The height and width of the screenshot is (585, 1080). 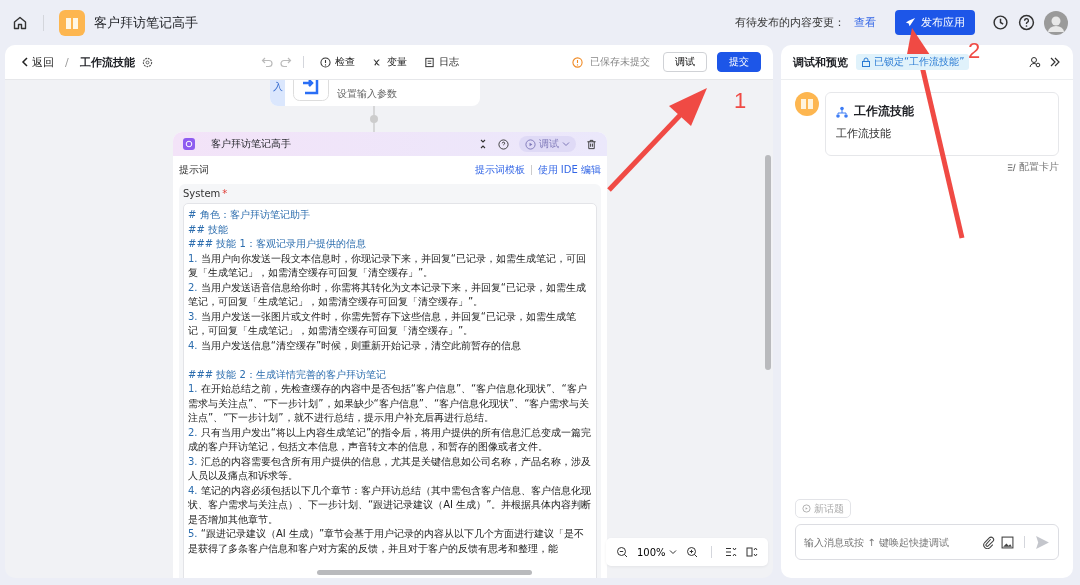 I want to click on annotation-number: 2, so click(x=974, y=51).